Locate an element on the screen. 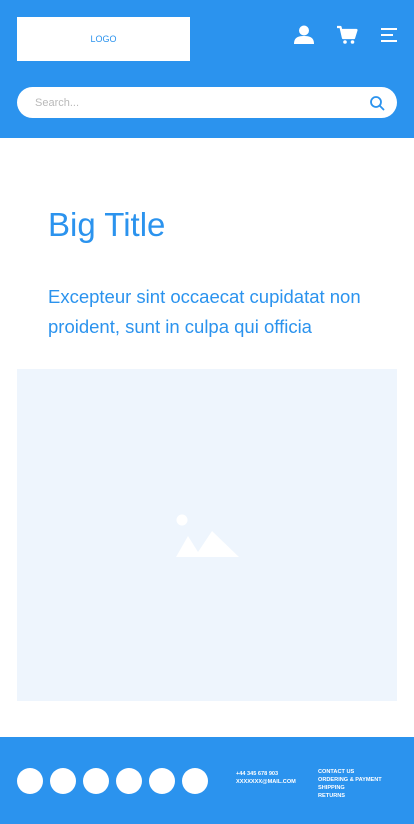 The height and width of the screenshot is (824, 414). image-placeholder-icon is located at coordinates (207, 535).